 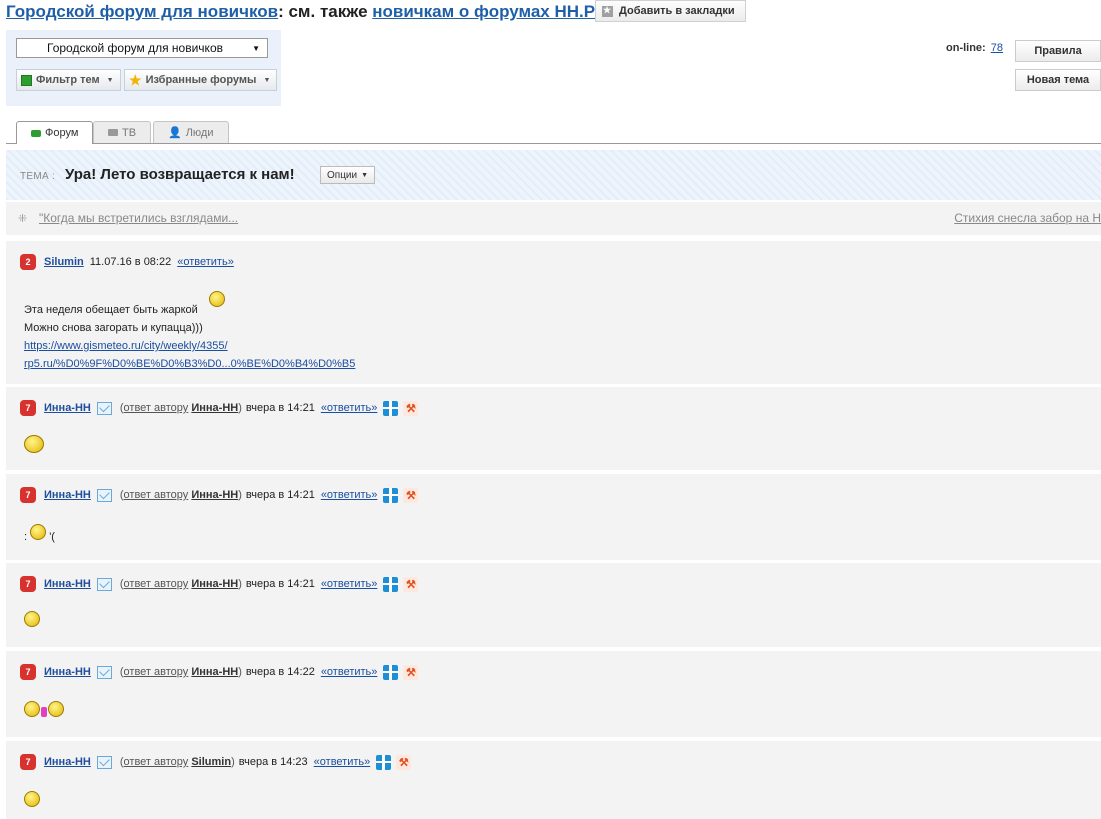 What do you see at coordinates (135, 79) in the screenshot?
I see `star-icon: ★` at bounding box center [135, 79].